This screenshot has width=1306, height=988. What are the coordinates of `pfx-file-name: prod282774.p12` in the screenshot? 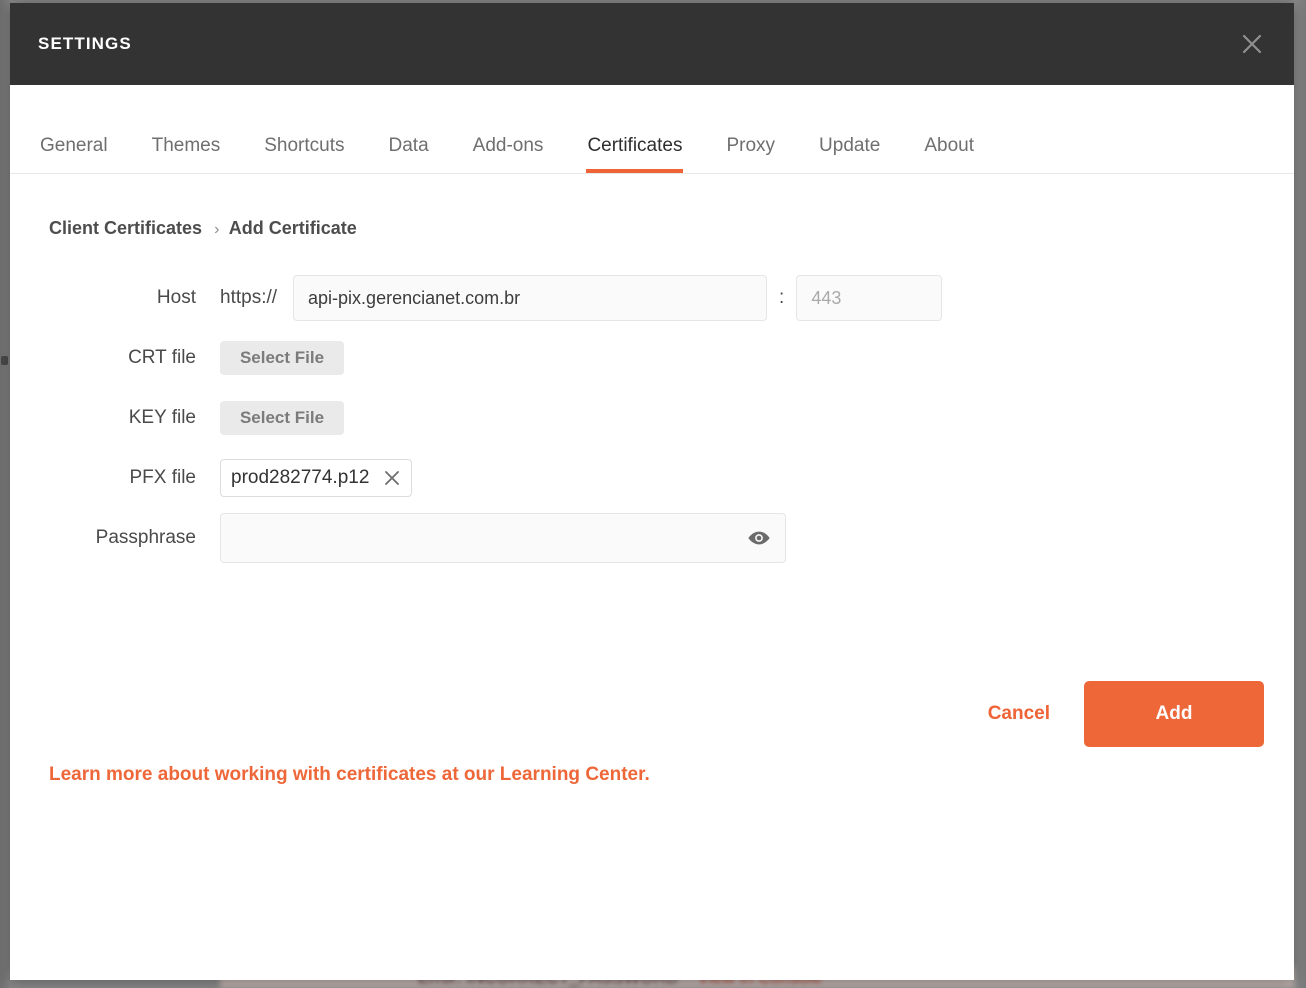 It's located at (300, 477).